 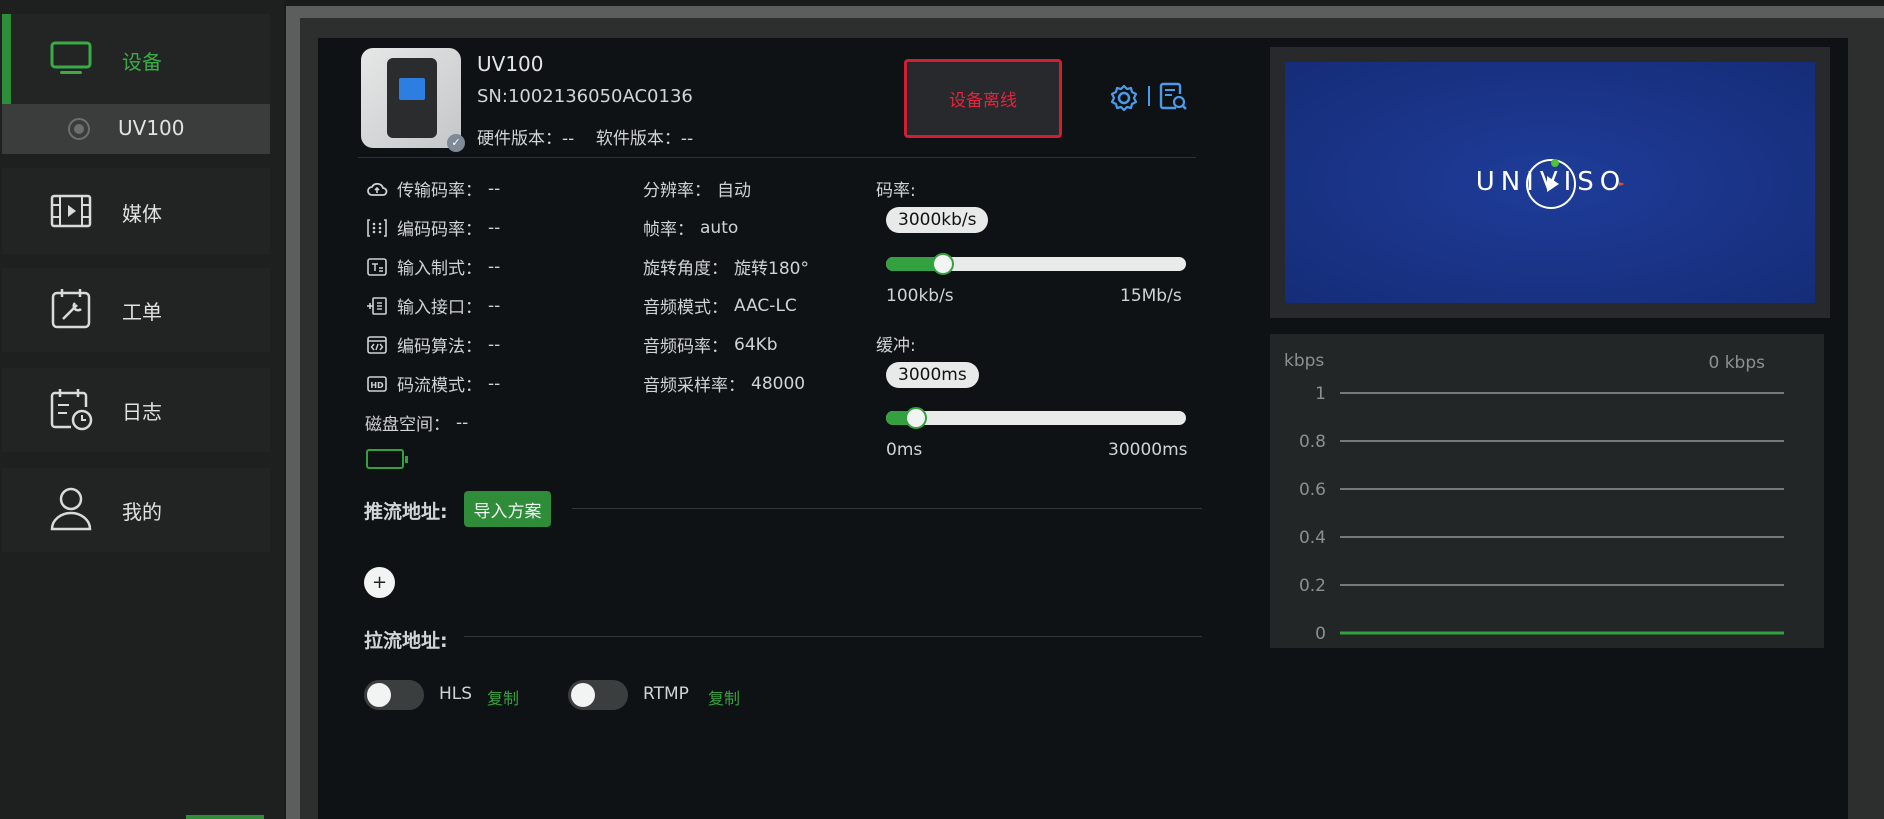 I want to click on info-framerate: 帧率： auto, so click(x=691, y=228).